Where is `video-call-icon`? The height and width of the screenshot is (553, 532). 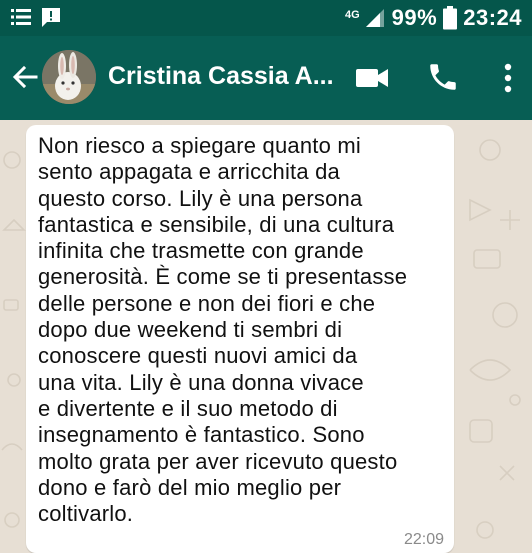
video-call-icon is located at coordinates (372, 78).